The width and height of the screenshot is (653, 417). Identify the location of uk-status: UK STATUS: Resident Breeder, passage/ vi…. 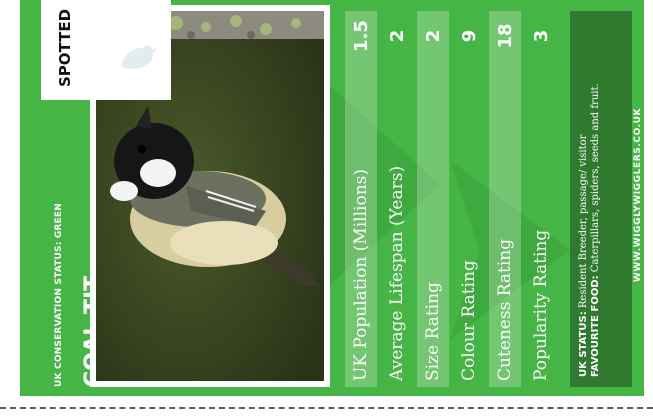
(584, 199).